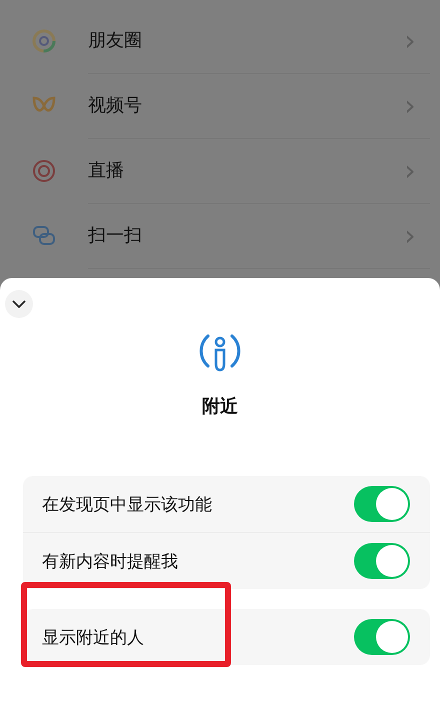 The width and height of the screenshot is (440, 720). What do you see at coordinates (220, 406) in the screenshot?
I see `sheet-title: 附近` at bounding box center [220, 406].